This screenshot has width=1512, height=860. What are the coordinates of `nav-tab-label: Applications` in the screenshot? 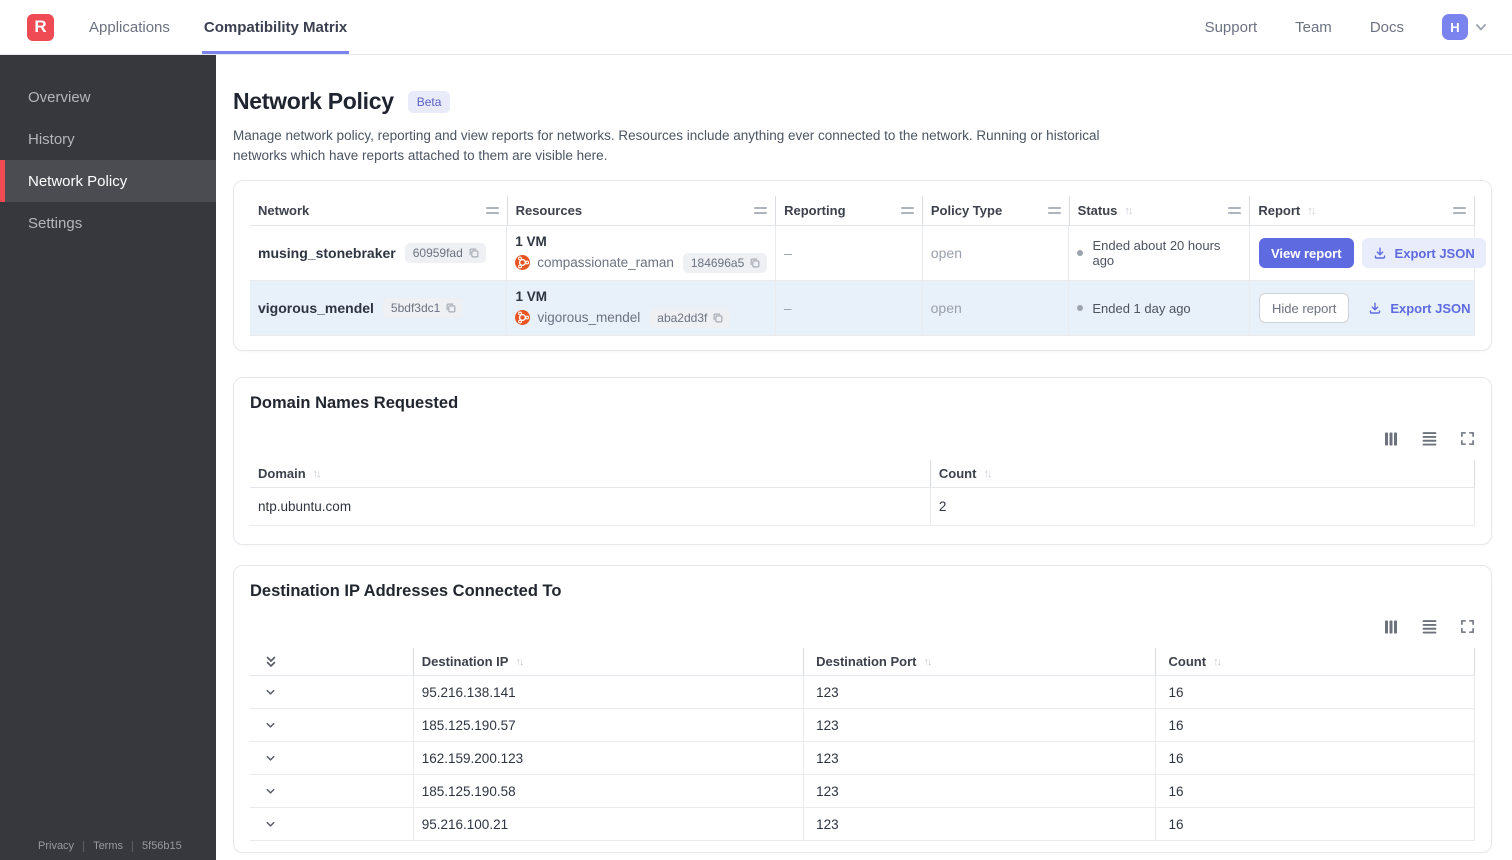 It's located at (129, 27).